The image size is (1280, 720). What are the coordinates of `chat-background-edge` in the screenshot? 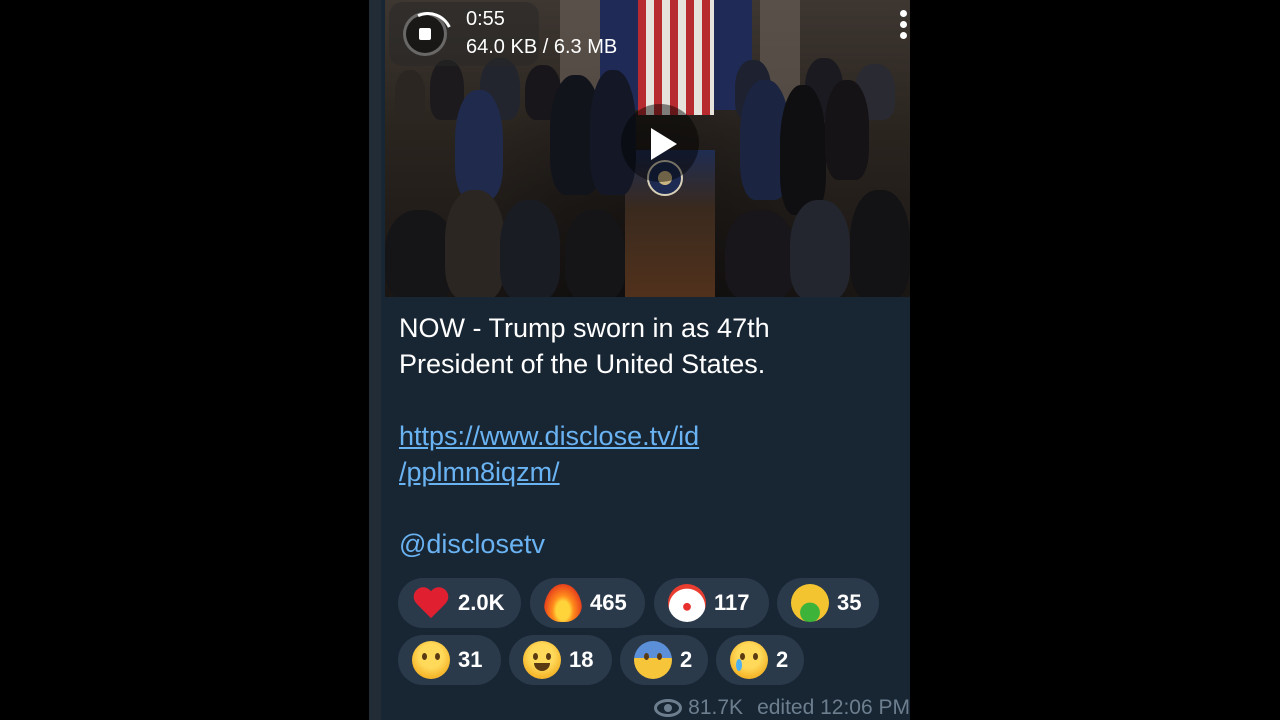 It's located at (375, 360).